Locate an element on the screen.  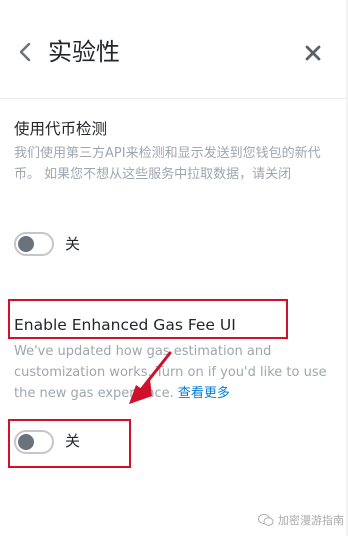
wechat-icon is located at coordinates (266, 519).